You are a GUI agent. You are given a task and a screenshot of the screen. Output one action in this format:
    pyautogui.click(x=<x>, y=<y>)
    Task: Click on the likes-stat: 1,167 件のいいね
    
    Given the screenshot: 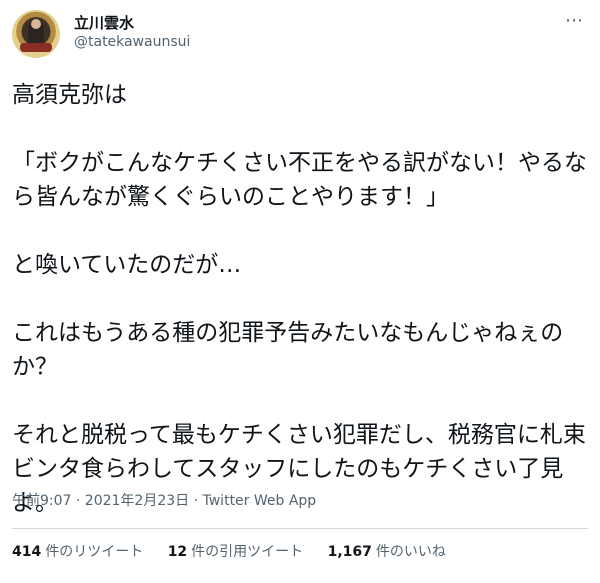 What is the action you would take?
    pyautogui.click(x=387, y=551)
    